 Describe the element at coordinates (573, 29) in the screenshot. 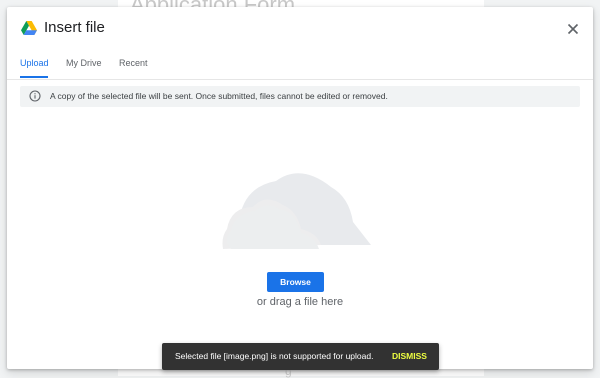

I see `close-icon` at that location.